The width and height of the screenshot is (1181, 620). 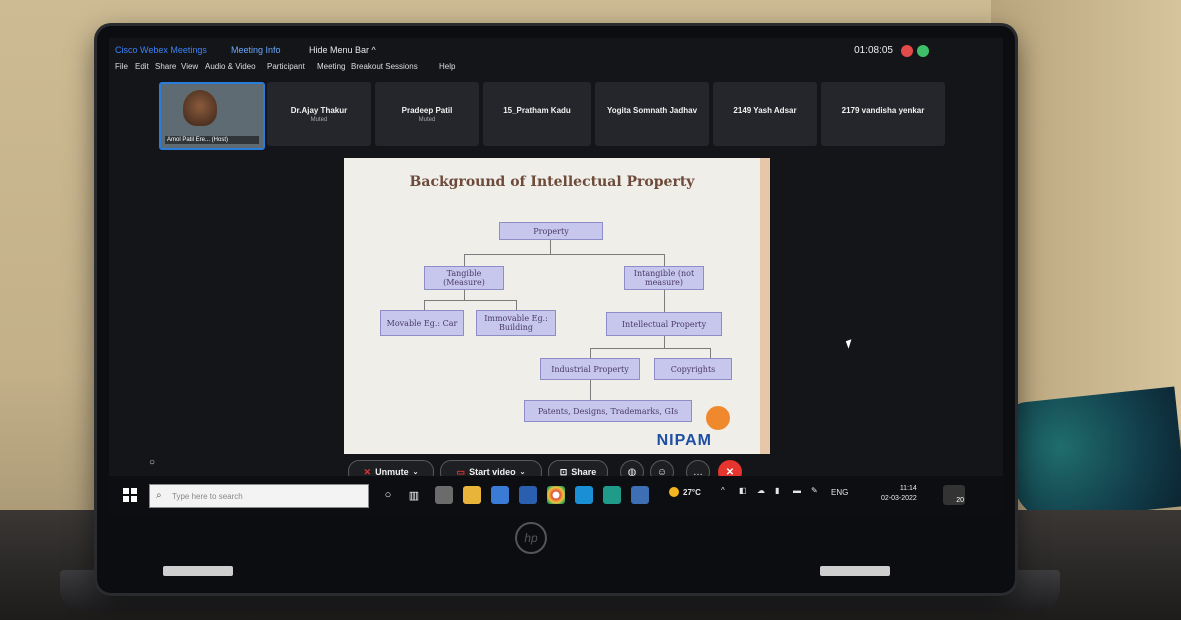 I want to click on node-intellectual-property: Intellectual Property, so click(x=664, y=324).